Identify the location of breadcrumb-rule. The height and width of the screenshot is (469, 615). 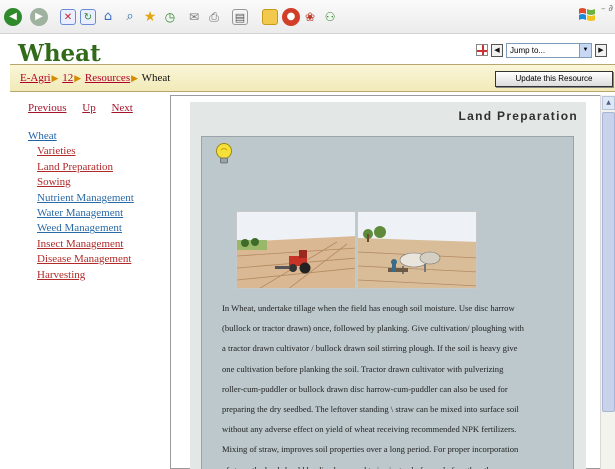
(312, 91).